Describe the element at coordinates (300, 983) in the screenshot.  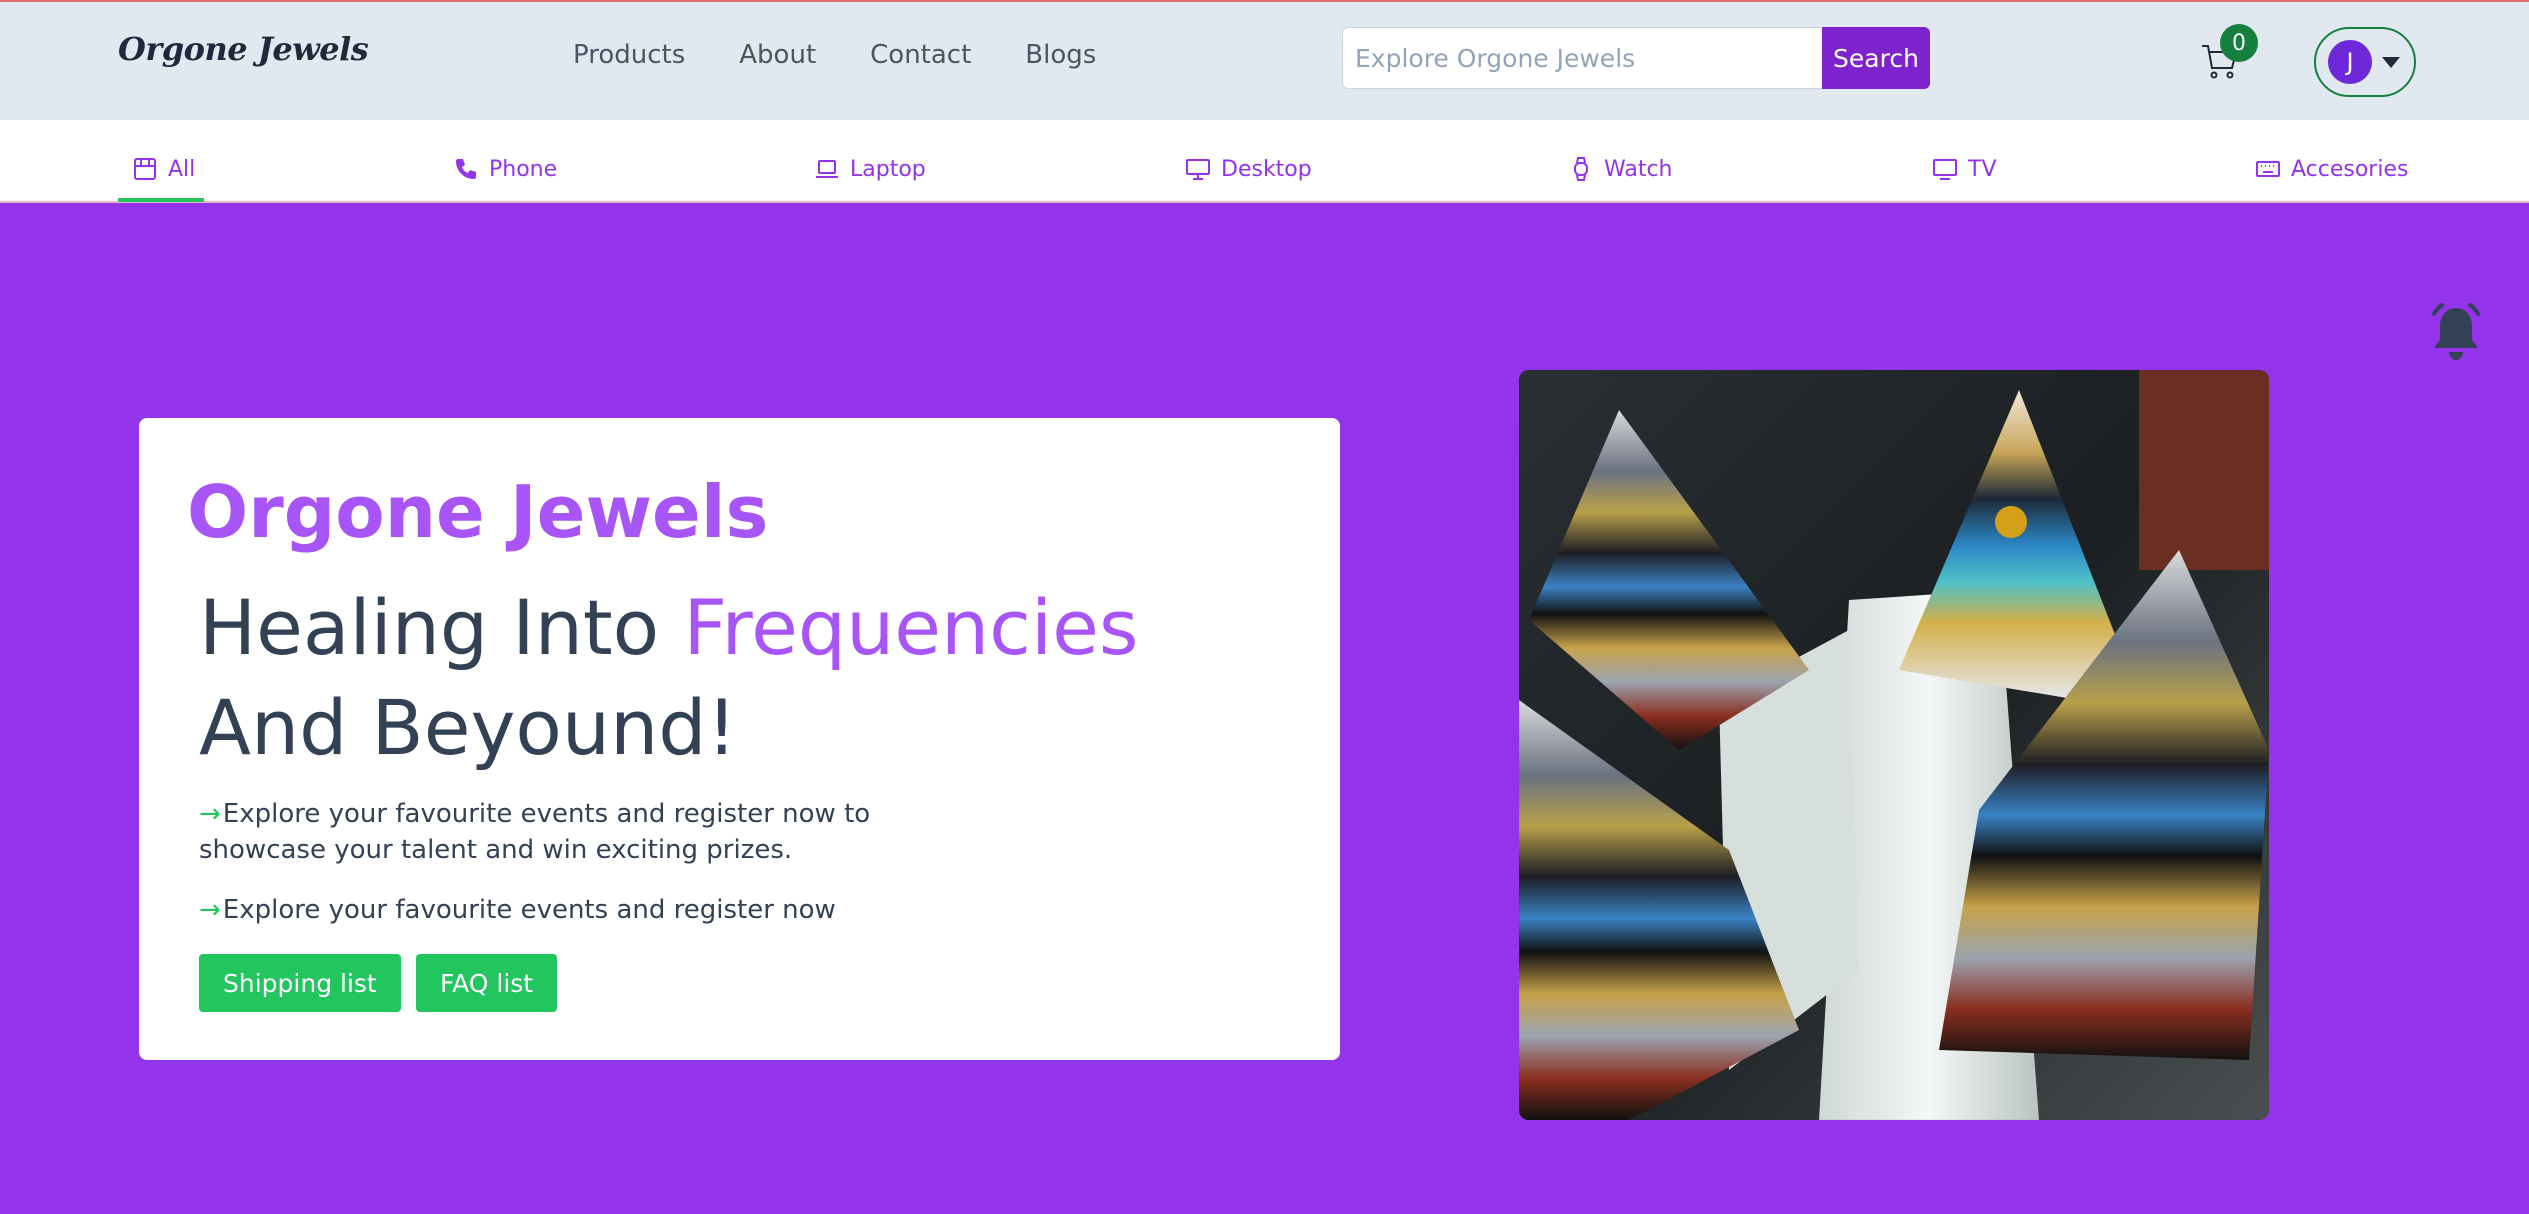
I see `shipping-list-button: Shipping list` at that location.